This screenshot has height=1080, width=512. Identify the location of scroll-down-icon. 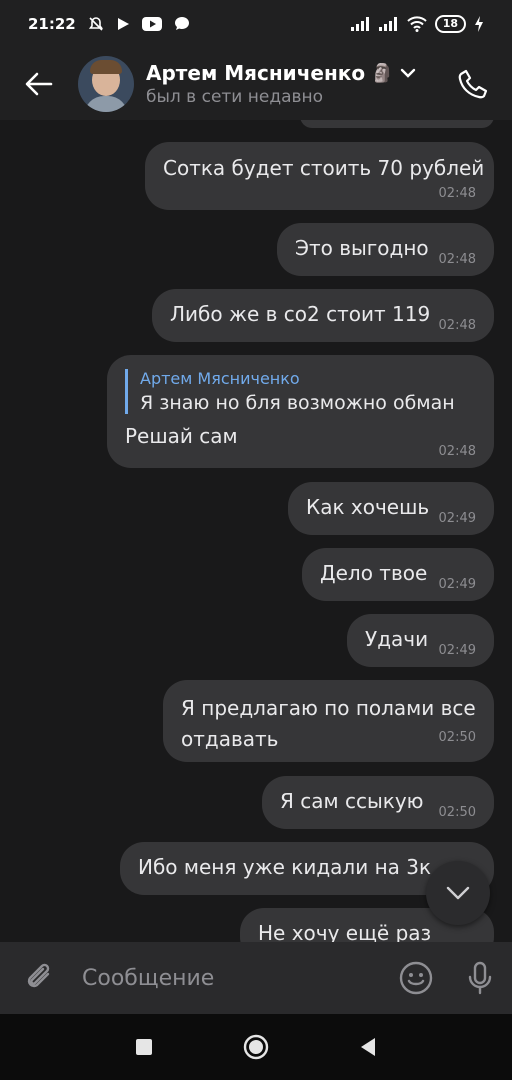
(458, 893).